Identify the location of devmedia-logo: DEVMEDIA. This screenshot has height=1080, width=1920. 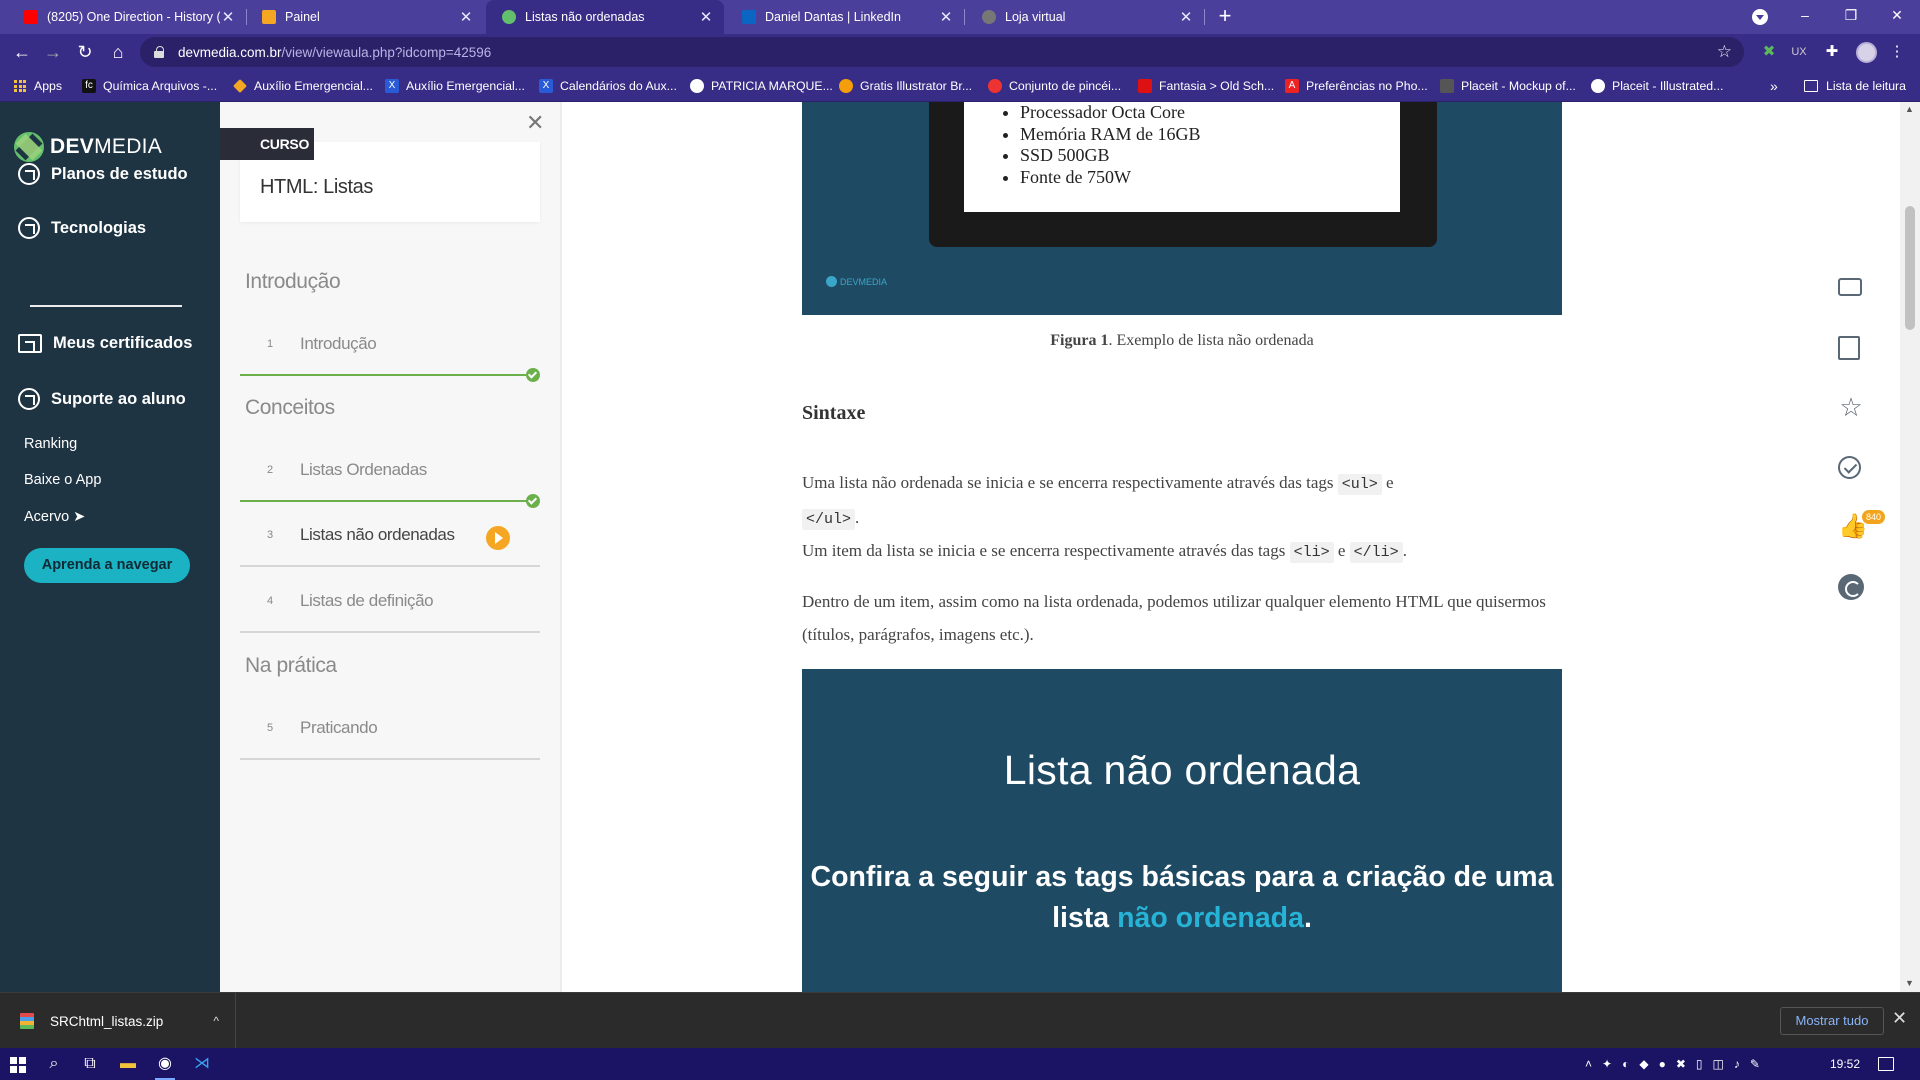
(88, 147).